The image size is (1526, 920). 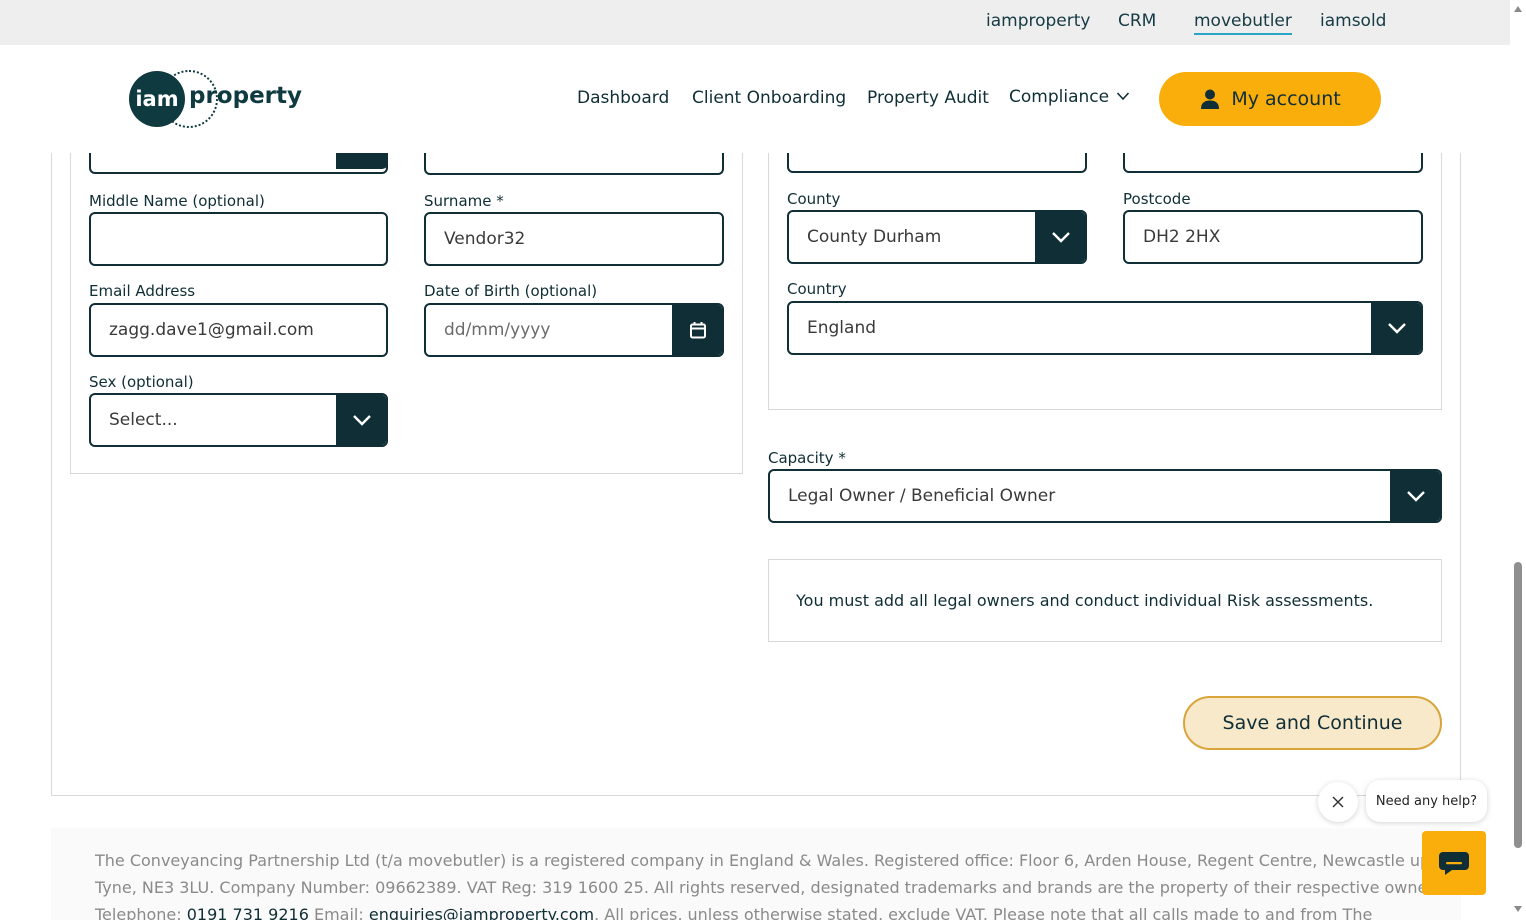 I want to click on calendar-icon, so click(x=698, y=330).